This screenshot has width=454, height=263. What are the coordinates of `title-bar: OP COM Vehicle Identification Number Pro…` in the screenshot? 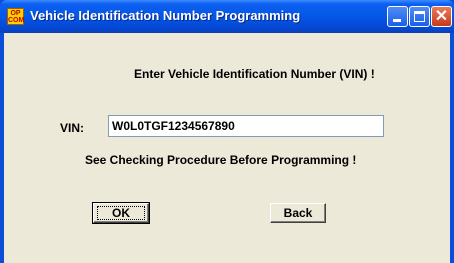 It's located at (227, 16).